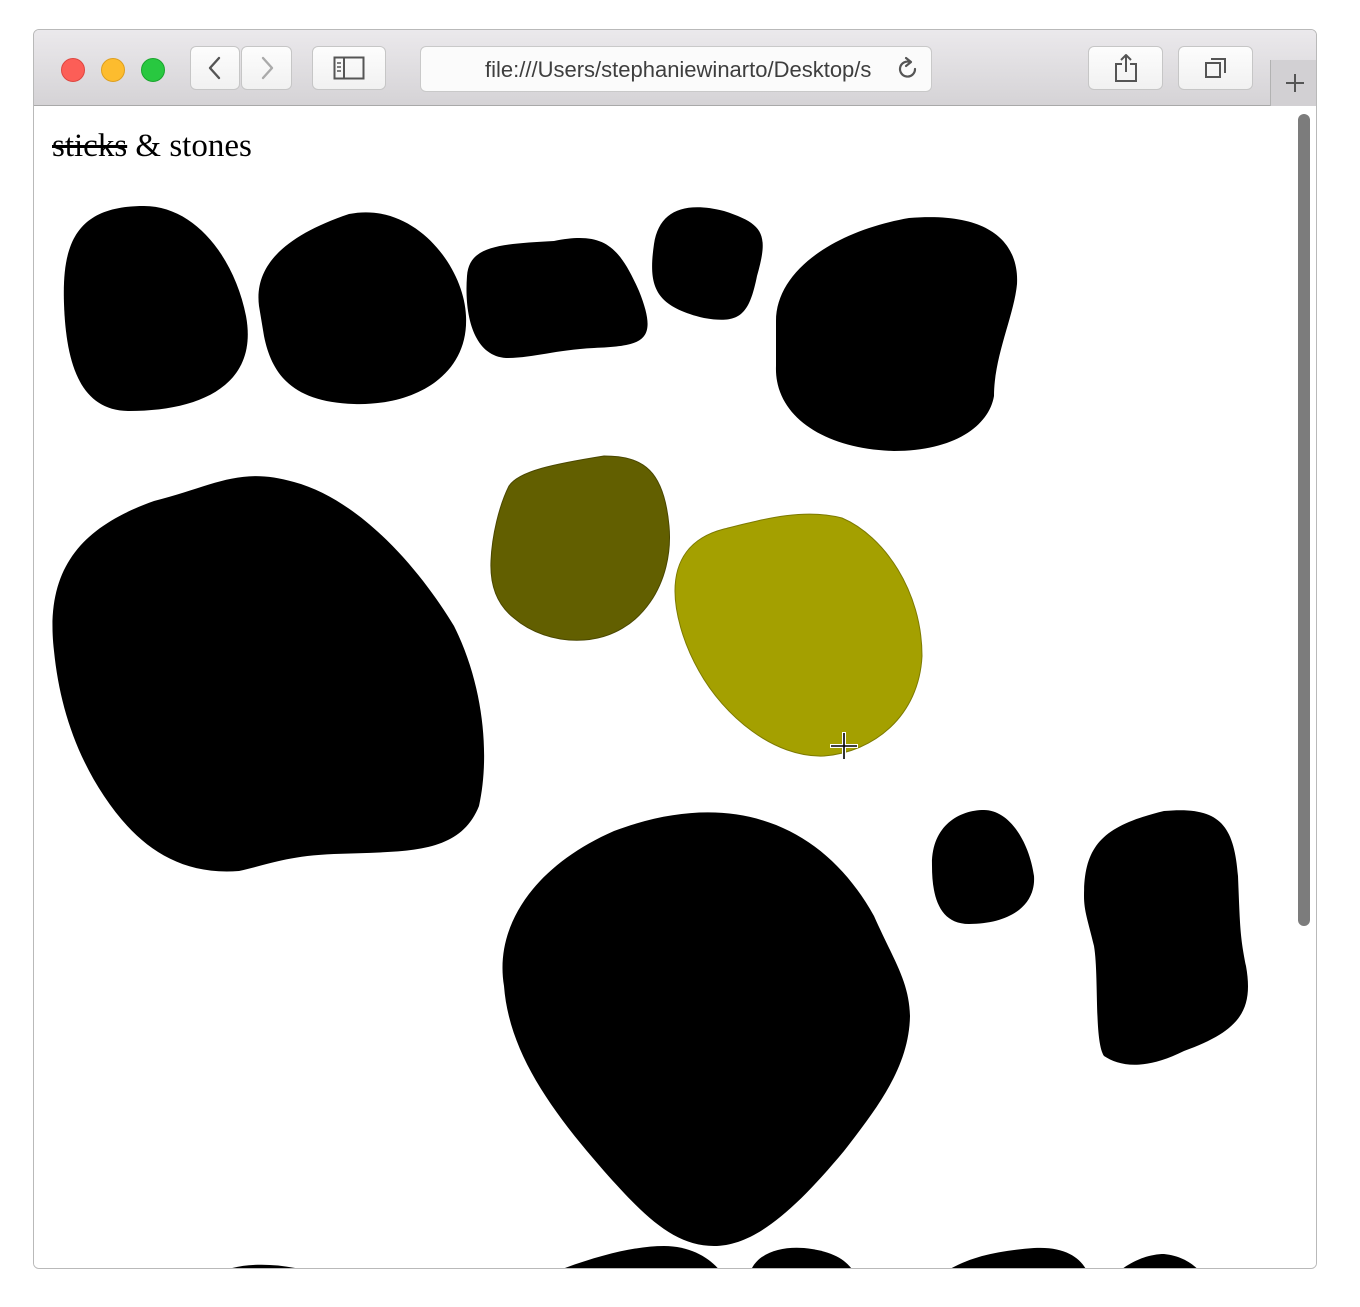 The image size is (1360, 1307). I want to click on chevron-right-icon, so click(267, 68).